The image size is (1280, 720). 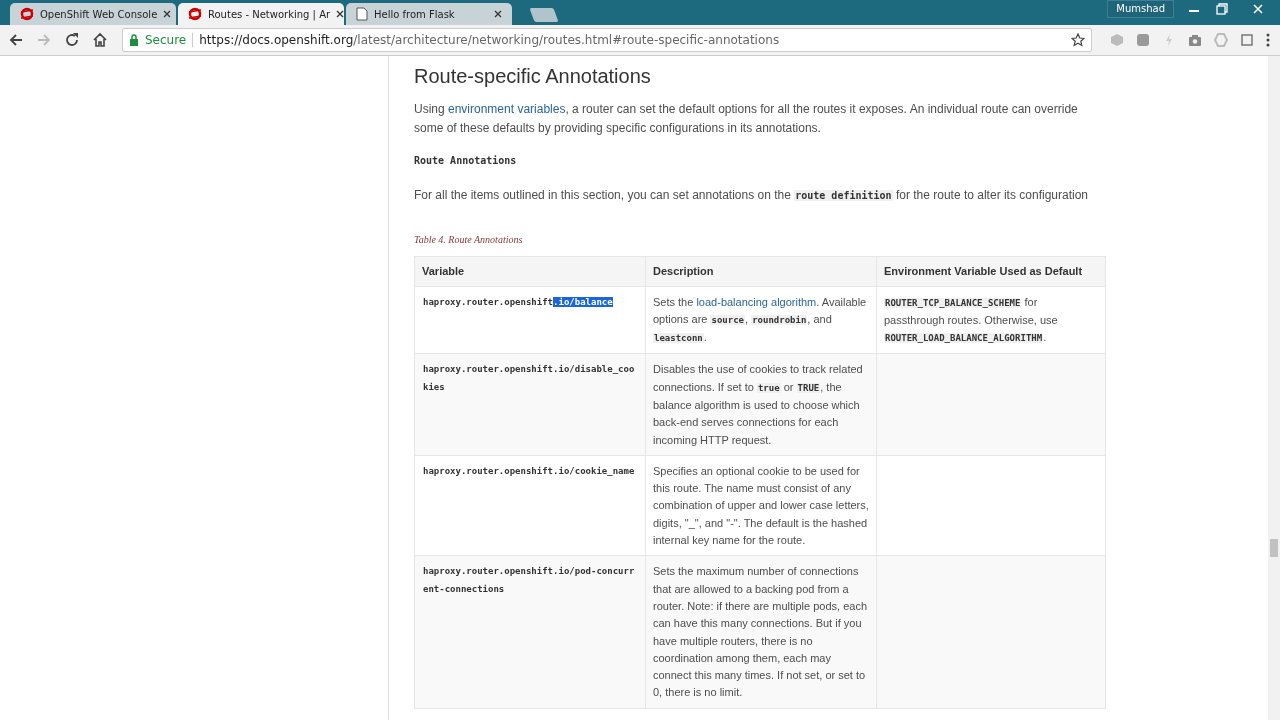 What do you see at coordinates (429, 14) in the screenshot?
I see `browser-tab: Hello from Flask` at bounding box center [429, 14].